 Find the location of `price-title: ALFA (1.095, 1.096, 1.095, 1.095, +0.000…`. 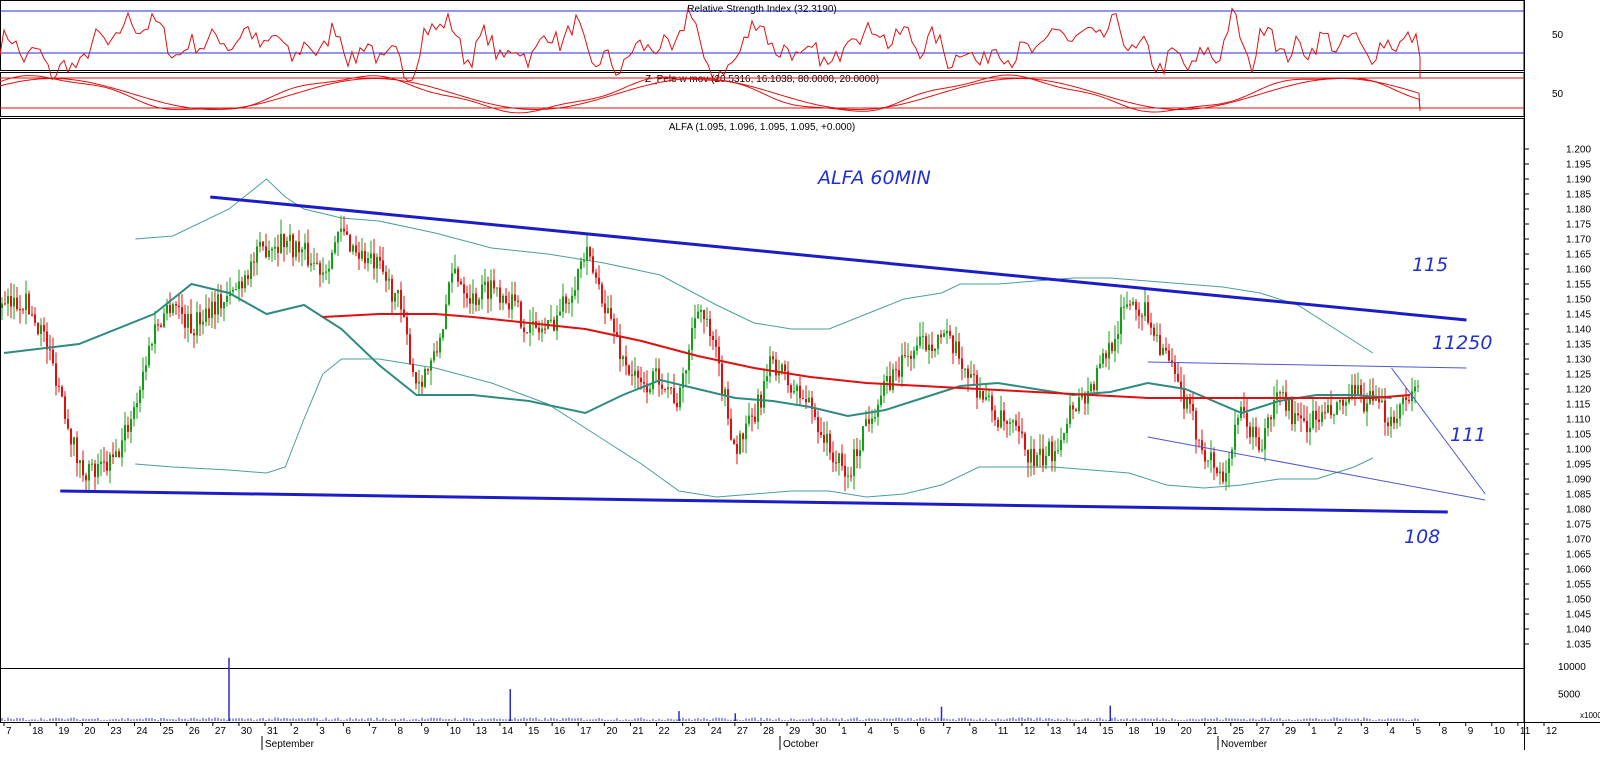

price-title: ALFA (1.095, 1.096, 1.095, 1.095, +0.000… is located at coordinates (762, 127).